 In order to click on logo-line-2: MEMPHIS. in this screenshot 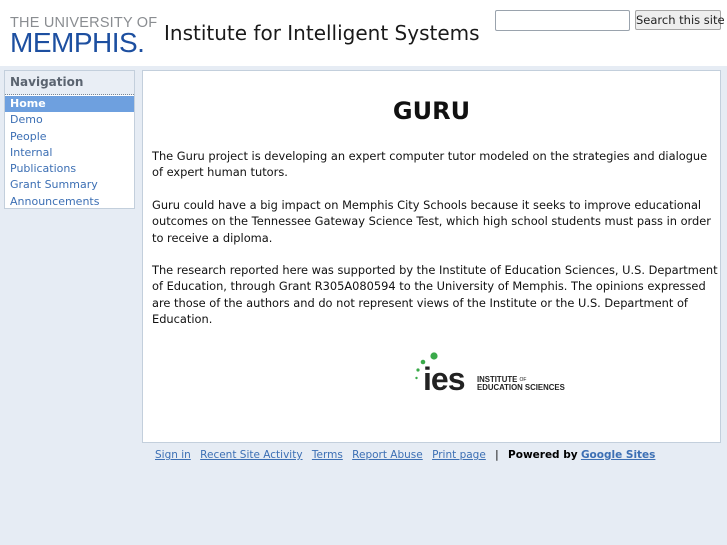, I will do `click(77, 42)`.